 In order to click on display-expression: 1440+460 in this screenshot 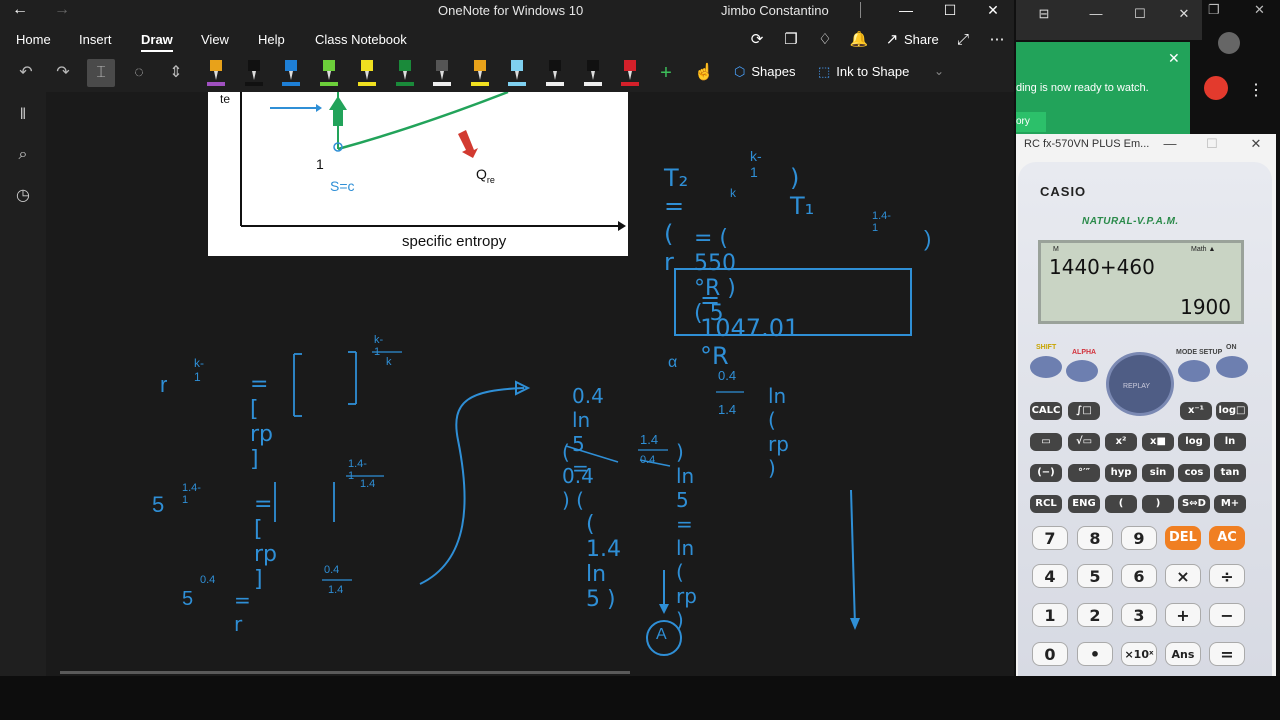, I will do `click(1102, 267)`.